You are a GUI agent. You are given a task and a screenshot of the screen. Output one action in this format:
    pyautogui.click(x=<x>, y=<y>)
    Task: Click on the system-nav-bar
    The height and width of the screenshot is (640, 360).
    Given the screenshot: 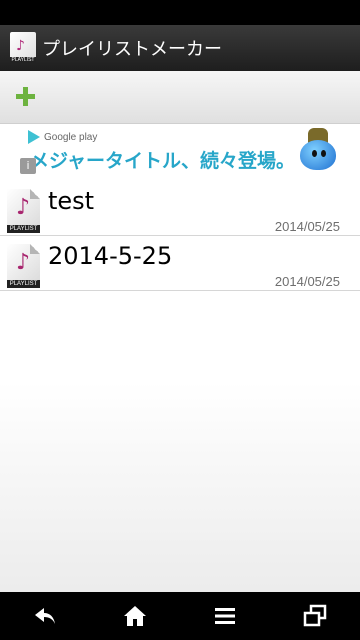 What is the action you would take?
    pyautogui.click(x=180, y=616)
    